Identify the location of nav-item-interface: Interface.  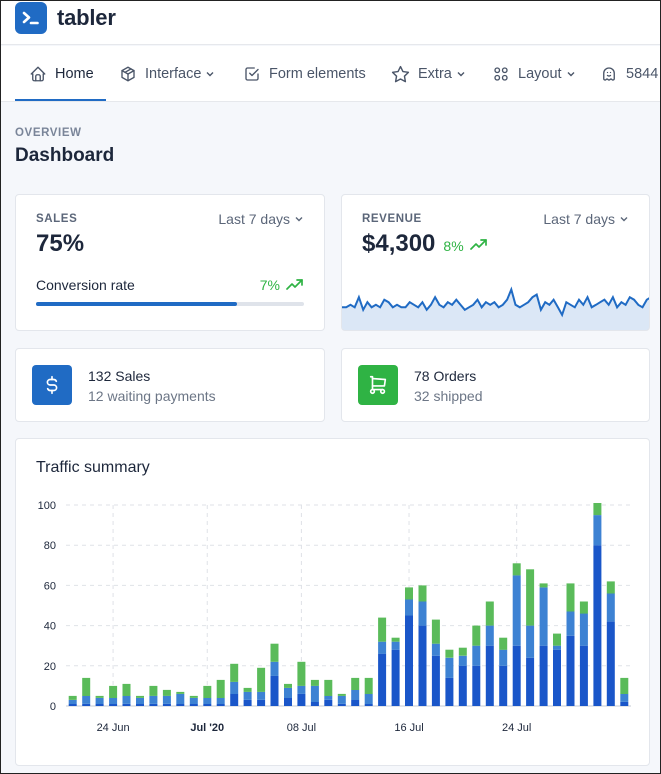
(167, 73).